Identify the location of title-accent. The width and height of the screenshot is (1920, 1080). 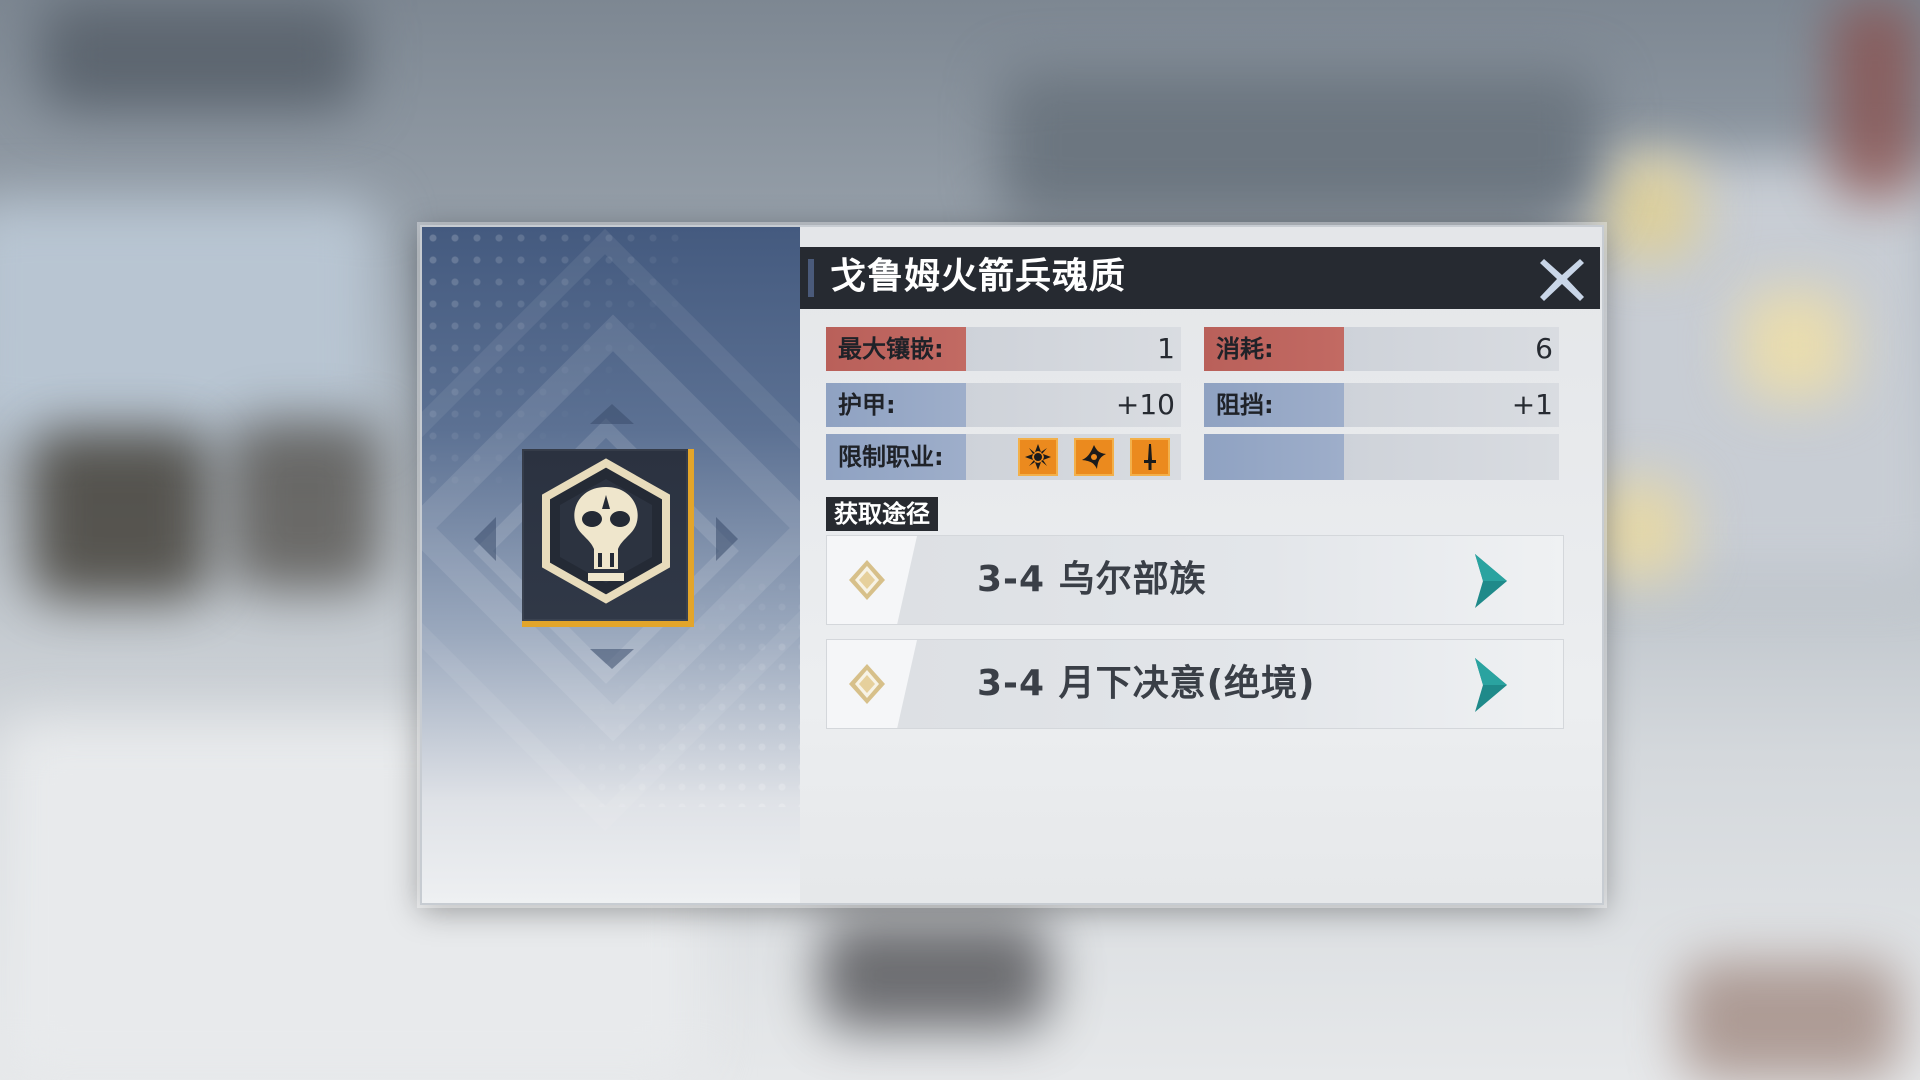
(811, 278).